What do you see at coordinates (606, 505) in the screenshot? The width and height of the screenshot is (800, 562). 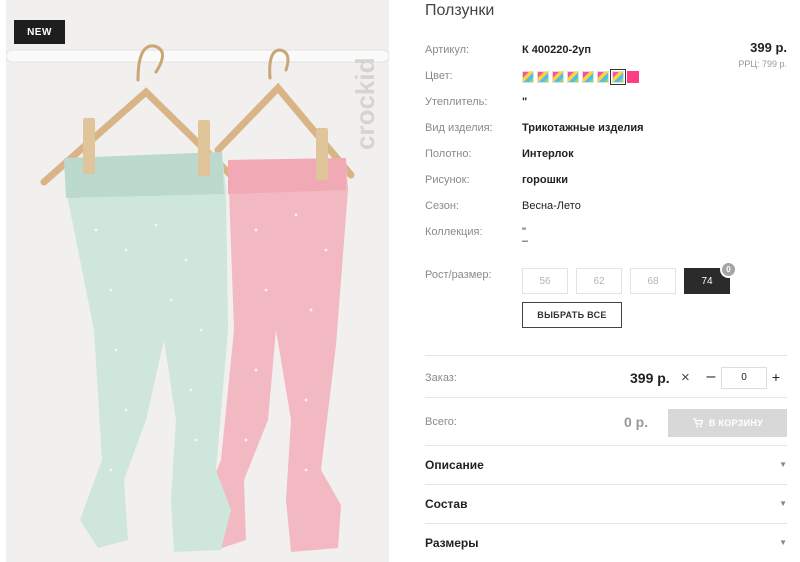 I see `accordion-composition: Состав ▼` at bounding box center [606, 505].